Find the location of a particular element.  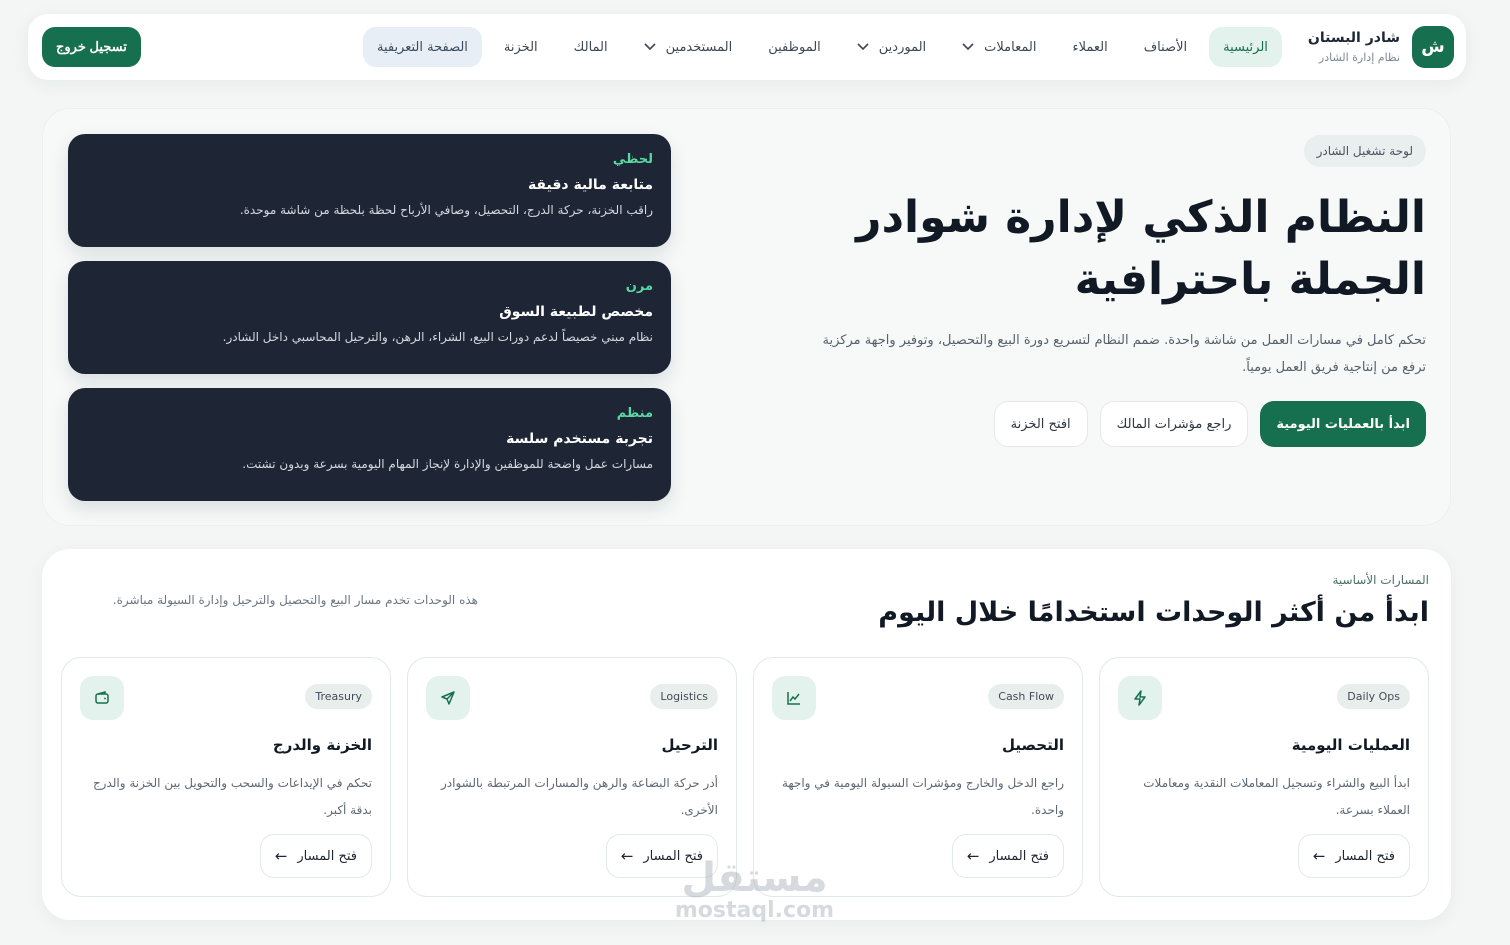

logout-button: تسجيل خروج is located at coordinates (91, 47).